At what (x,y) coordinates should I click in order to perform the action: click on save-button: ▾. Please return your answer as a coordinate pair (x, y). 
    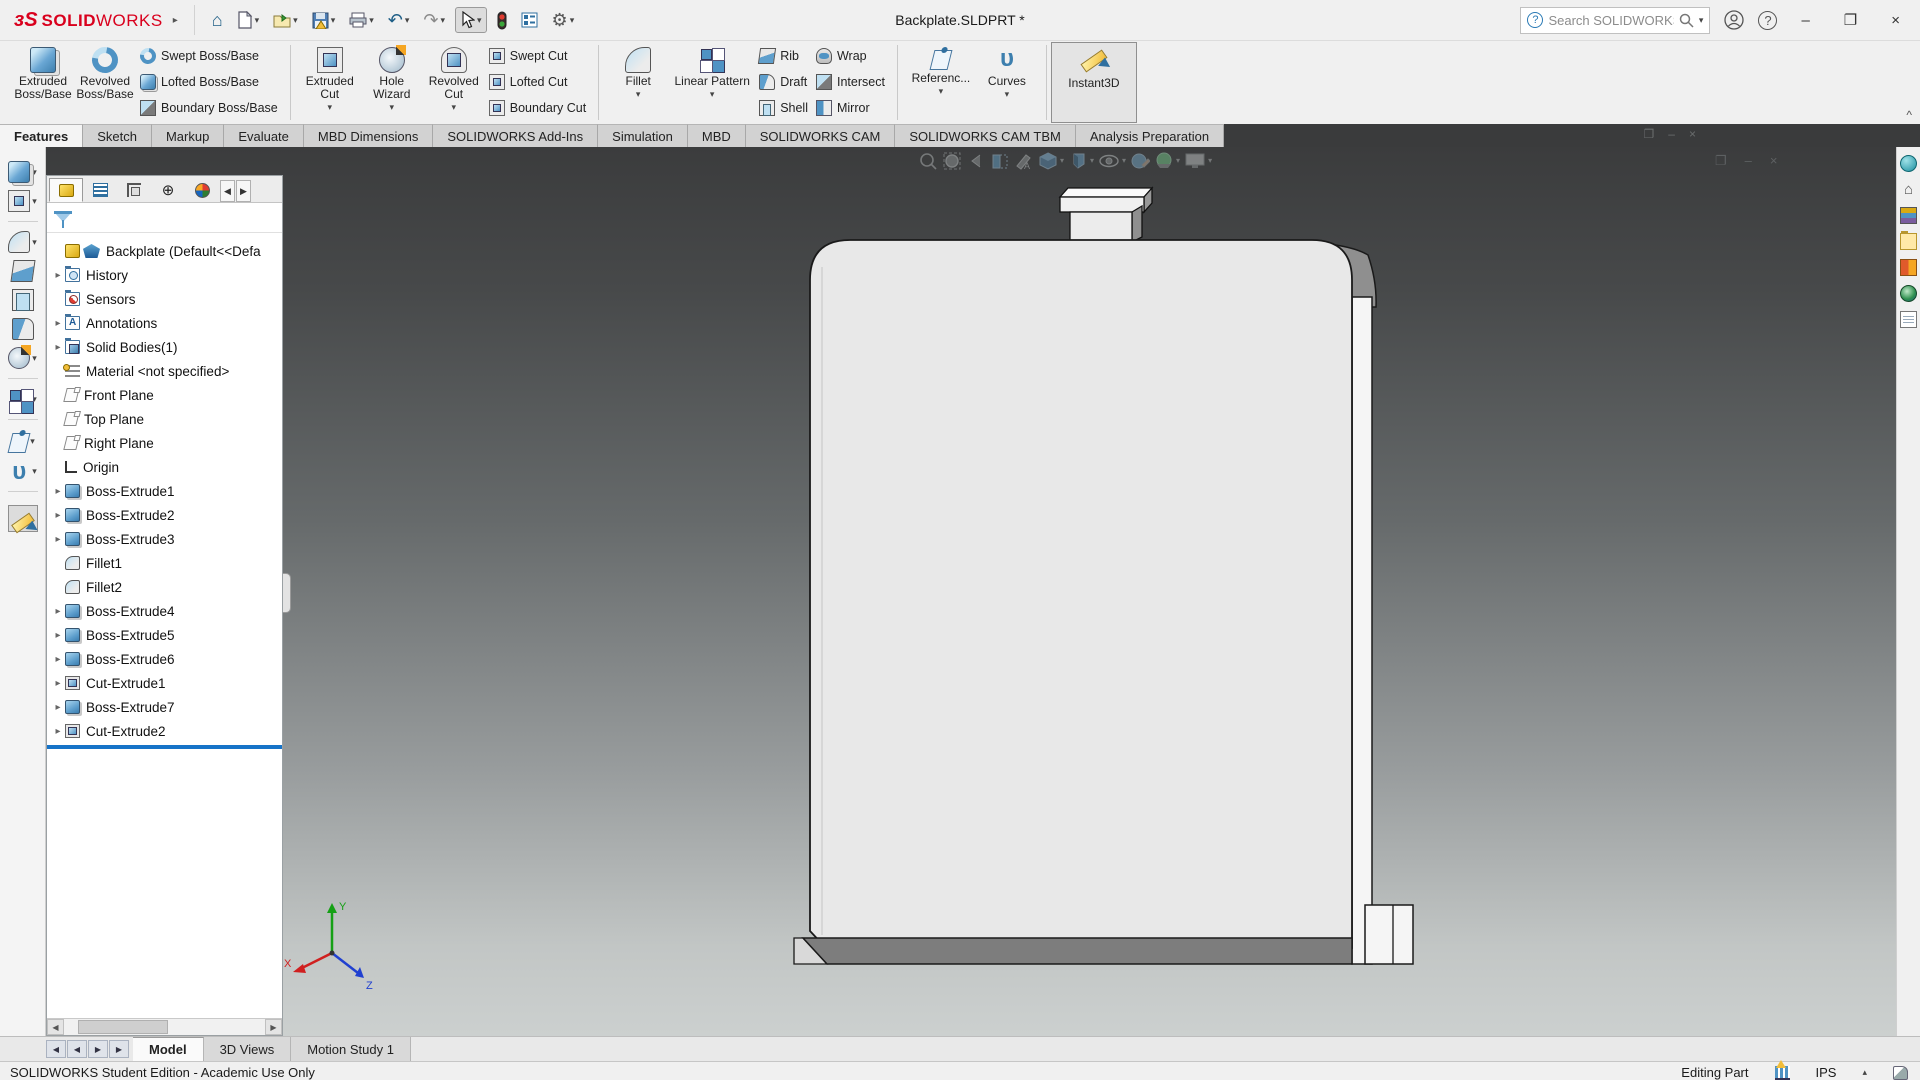
    Looking at the image, I should click on (324, 20).